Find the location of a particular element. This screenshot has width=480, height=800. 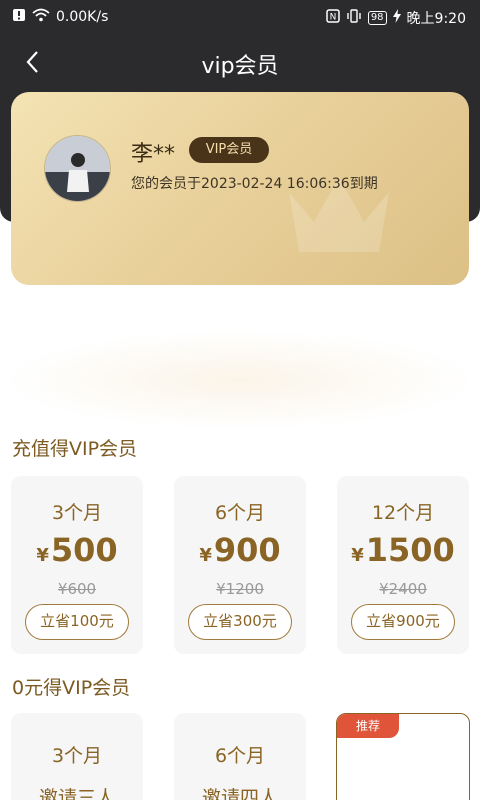

faded-banner is located at coordinates (240, 380).